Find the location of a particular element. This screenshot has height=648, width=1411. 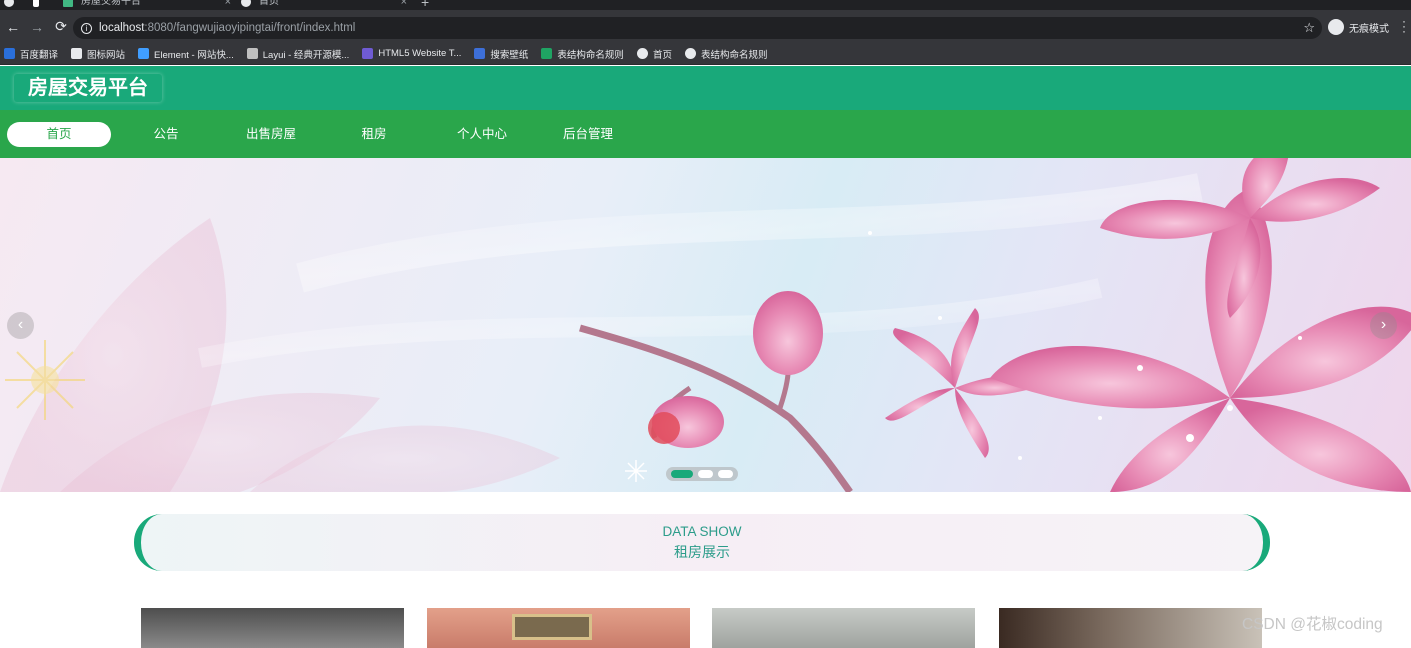

nav-item-rent: 租房 is located at coordinates (374, 134).